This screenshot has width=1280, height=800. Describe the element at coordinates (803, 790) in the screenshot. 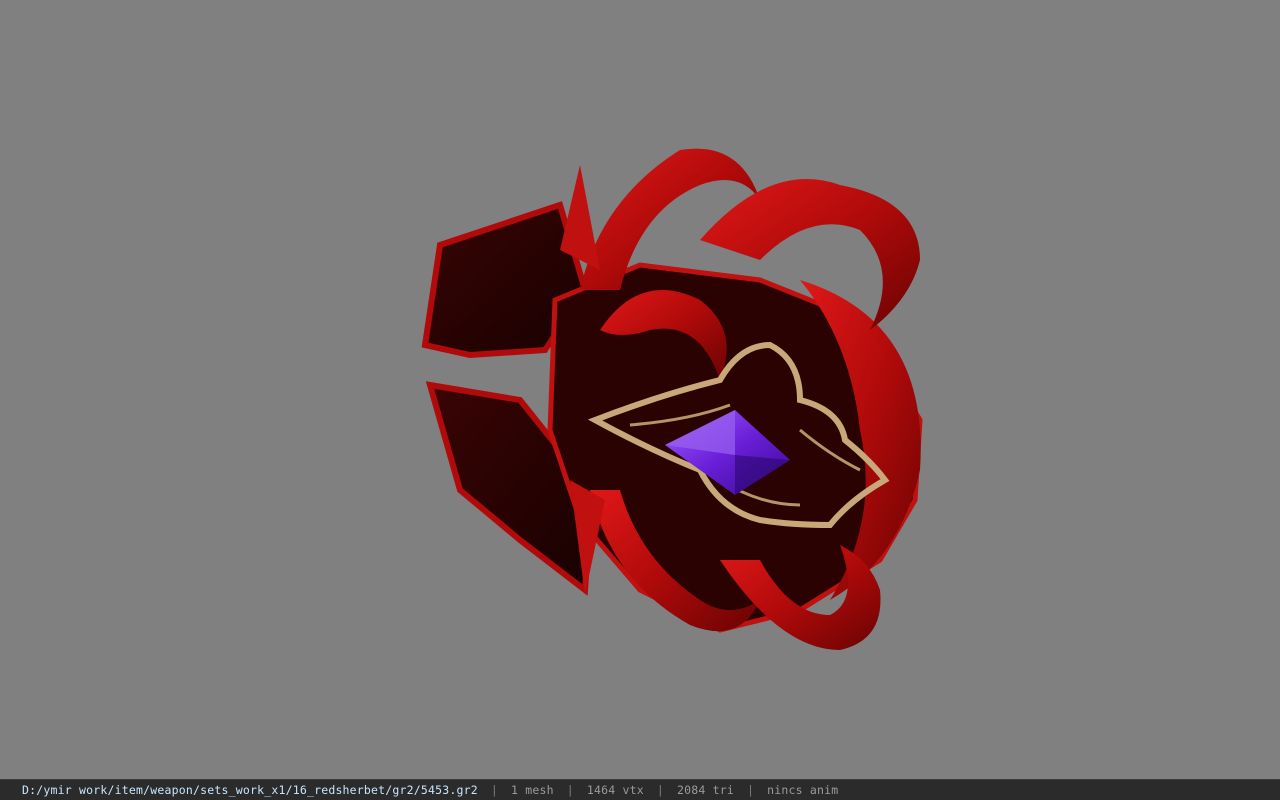

I see `animation-status: nincs anim` at that location.